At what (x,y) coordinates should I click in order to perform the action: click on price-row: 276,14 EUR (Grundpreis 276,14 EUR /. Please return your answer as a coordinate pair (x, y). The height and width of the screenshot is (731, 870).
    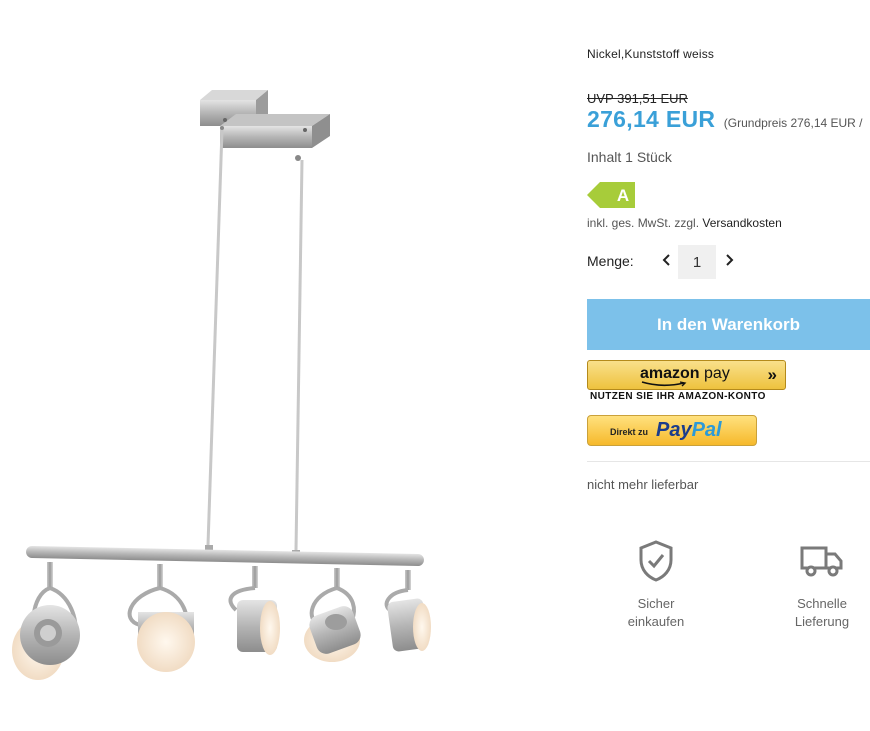
    Looking at the image, I should click on (725, 119).